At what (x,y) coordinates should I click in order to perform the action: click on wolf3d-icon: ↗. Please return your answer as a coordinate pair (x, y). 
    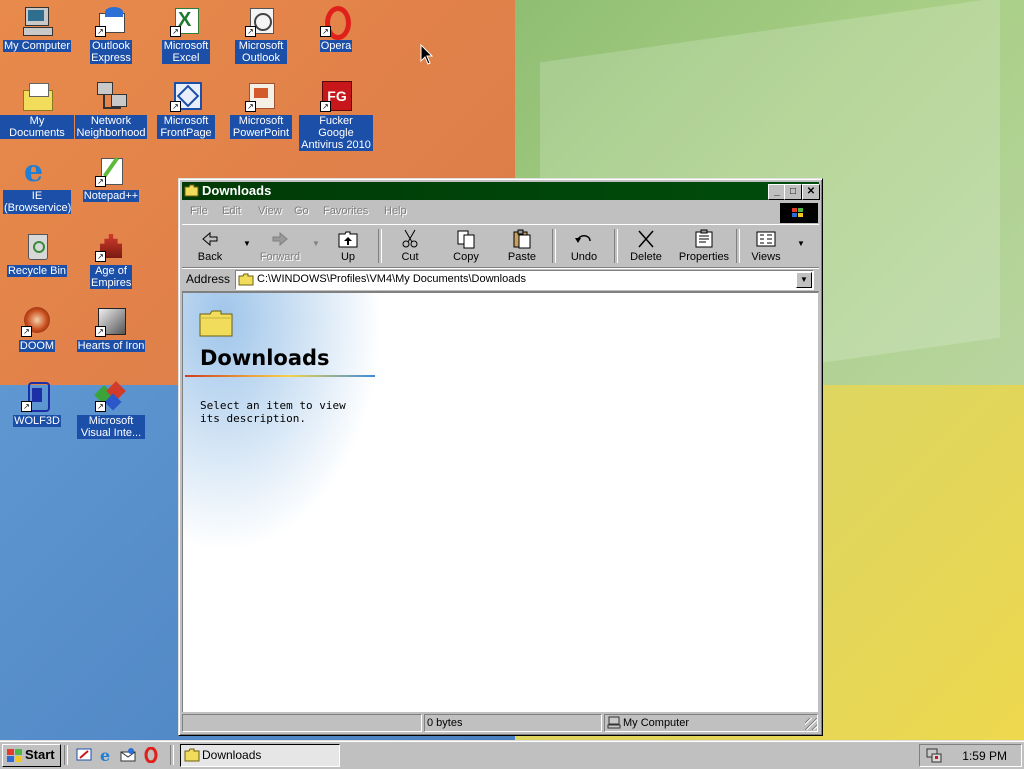
    Looking at the image, I should click on (37, 396).